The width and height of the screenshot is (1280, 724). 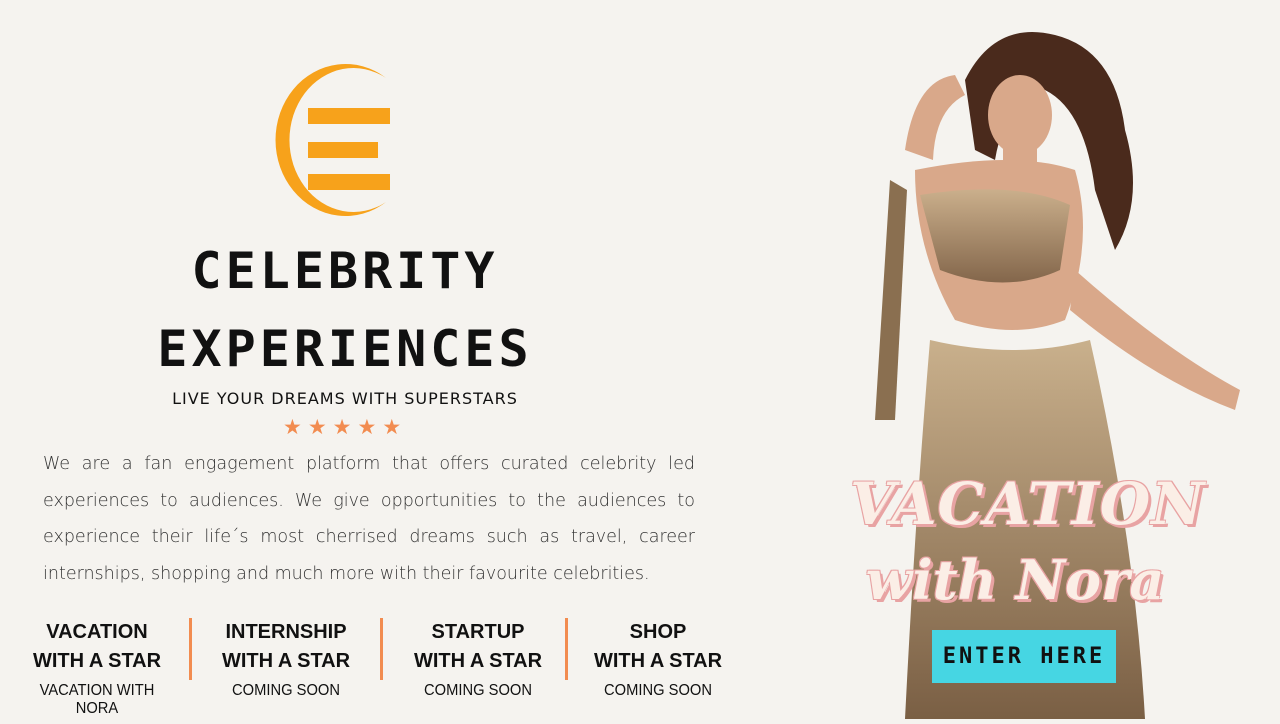 What do you see at coordinates (97, 632) in the screenshot?
I see `category-title-line1: VACATION` at bounding box center [97, 632].